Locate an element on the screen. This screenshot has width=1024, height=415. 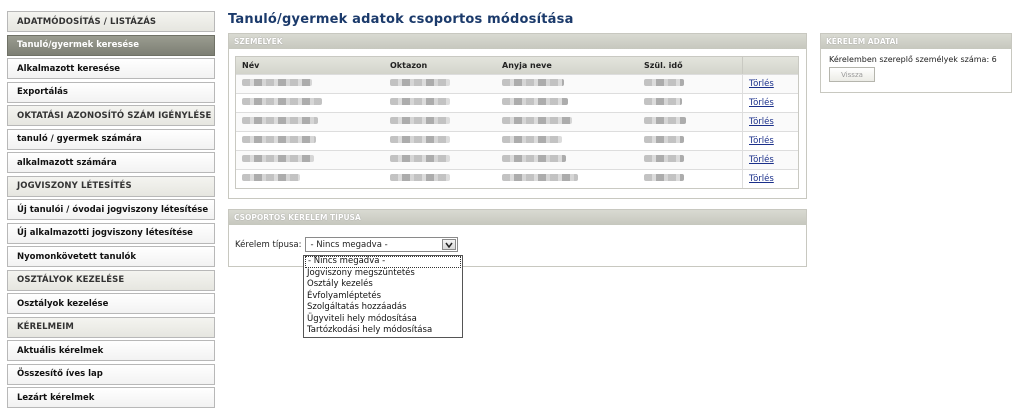
sidebar-item-lezart-kerelmek: Lezárt kérelmek is located at coordinates (111, 397).